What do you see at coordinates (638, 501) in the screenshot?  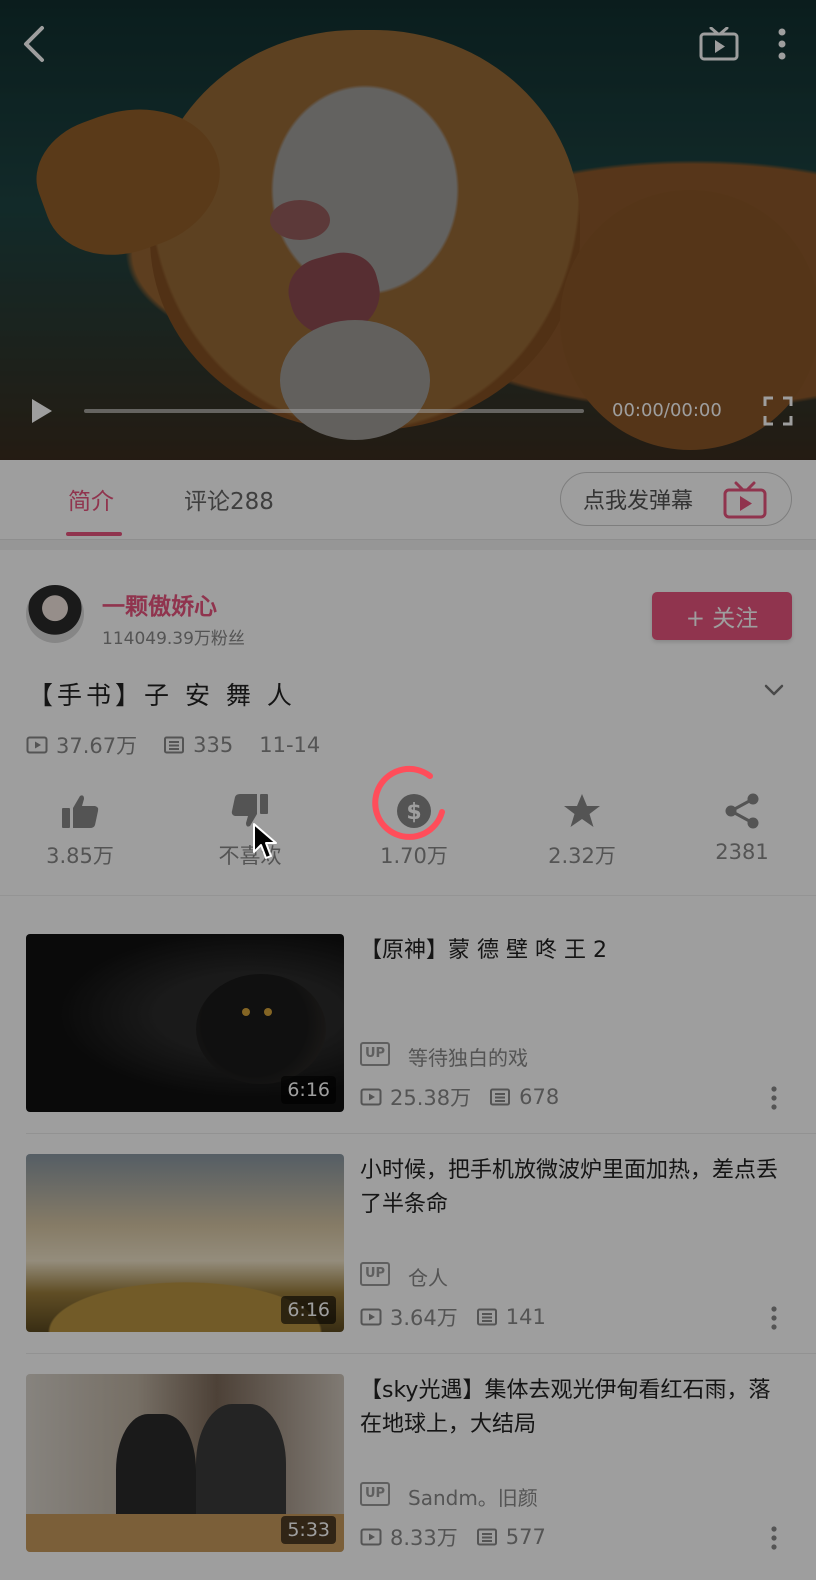 I see `send-danmaku-label: 点我发弹幕` at bounding box center [638, 501].